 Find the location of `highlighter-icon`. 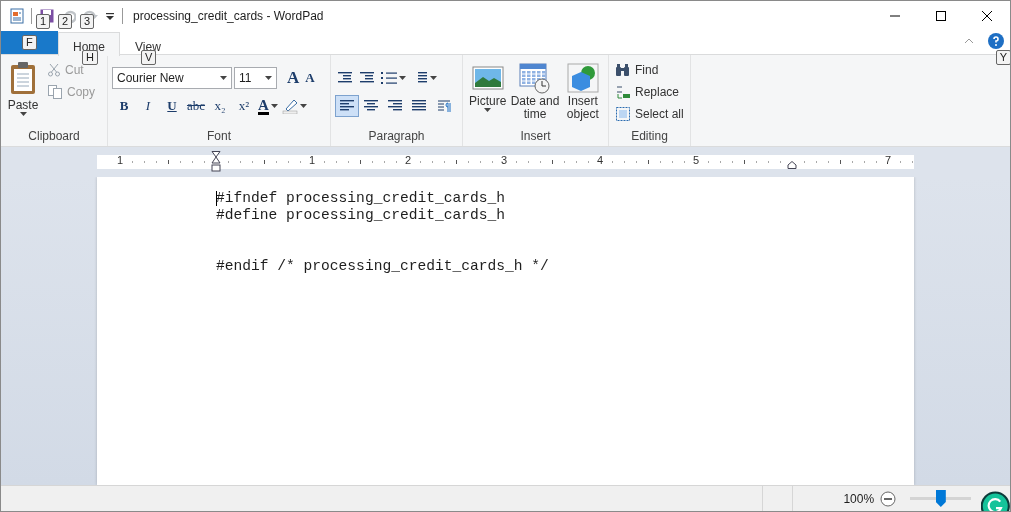

highlighter-icon is located at coordinates (289, 106).